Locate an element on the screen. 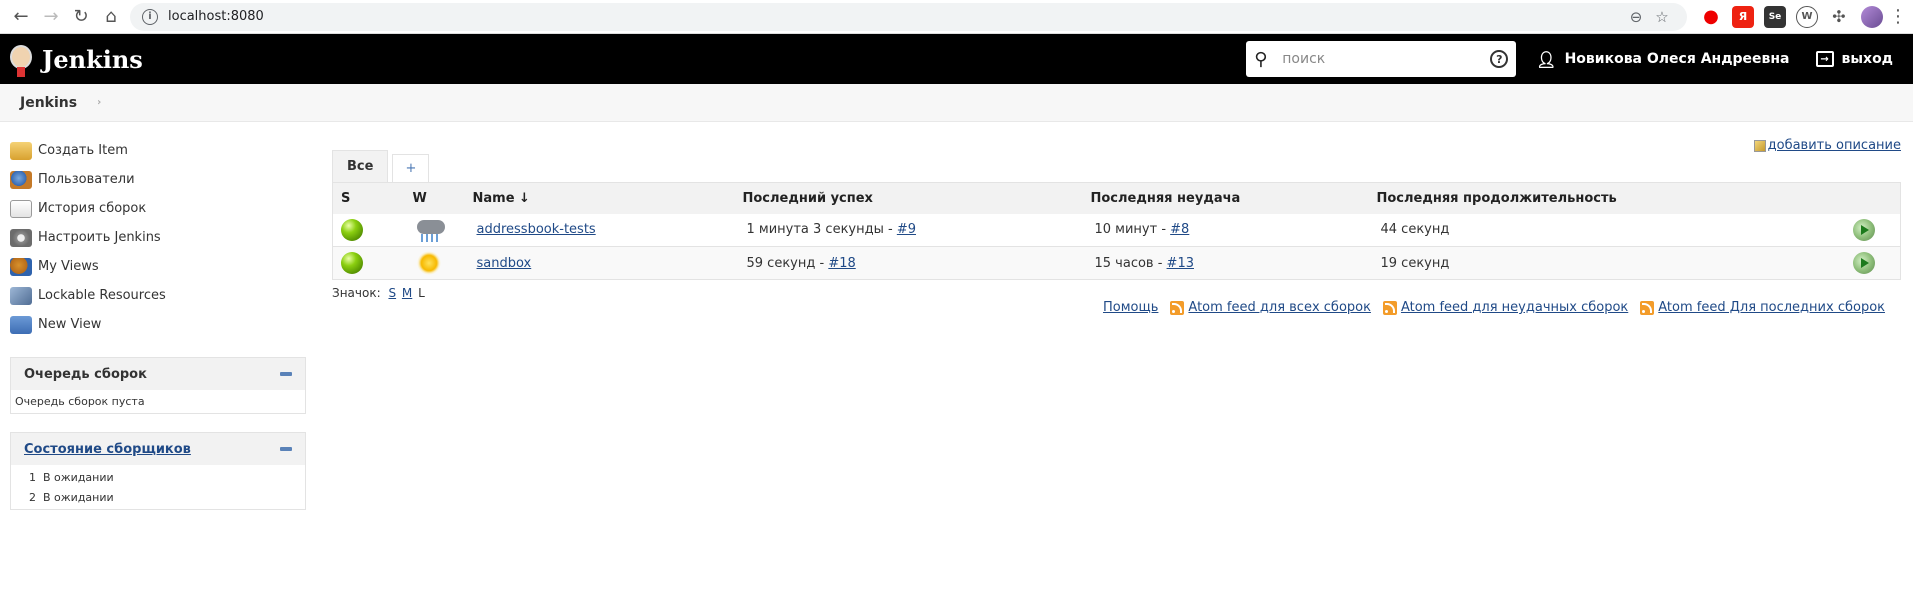  breadcrumb-chevron-icon: › is located at coordinates (99, 102).